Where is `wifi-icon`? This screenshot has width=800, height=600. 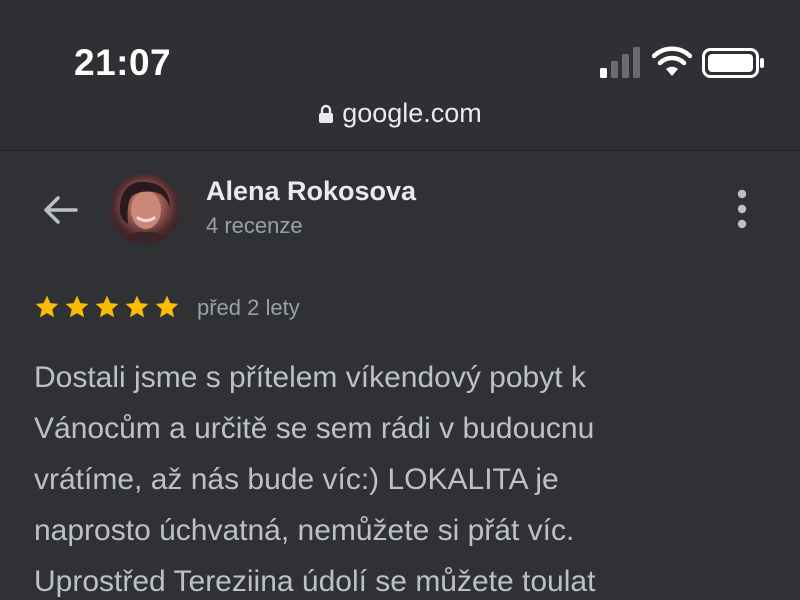
wifi-icon is located at coordinates (672, 61).